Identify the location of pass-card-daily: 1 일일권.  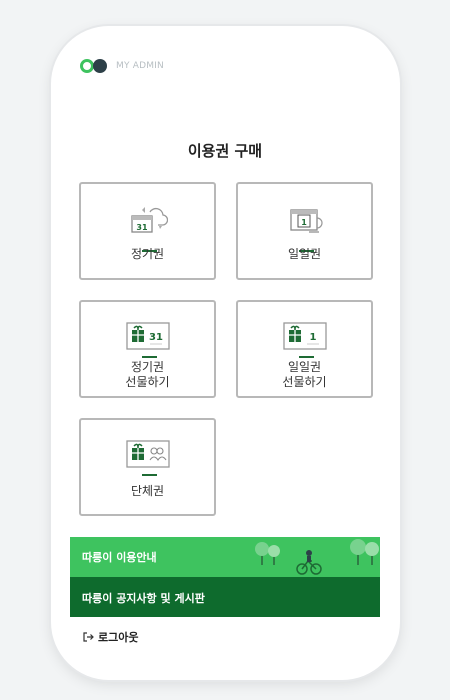
(304, 231).